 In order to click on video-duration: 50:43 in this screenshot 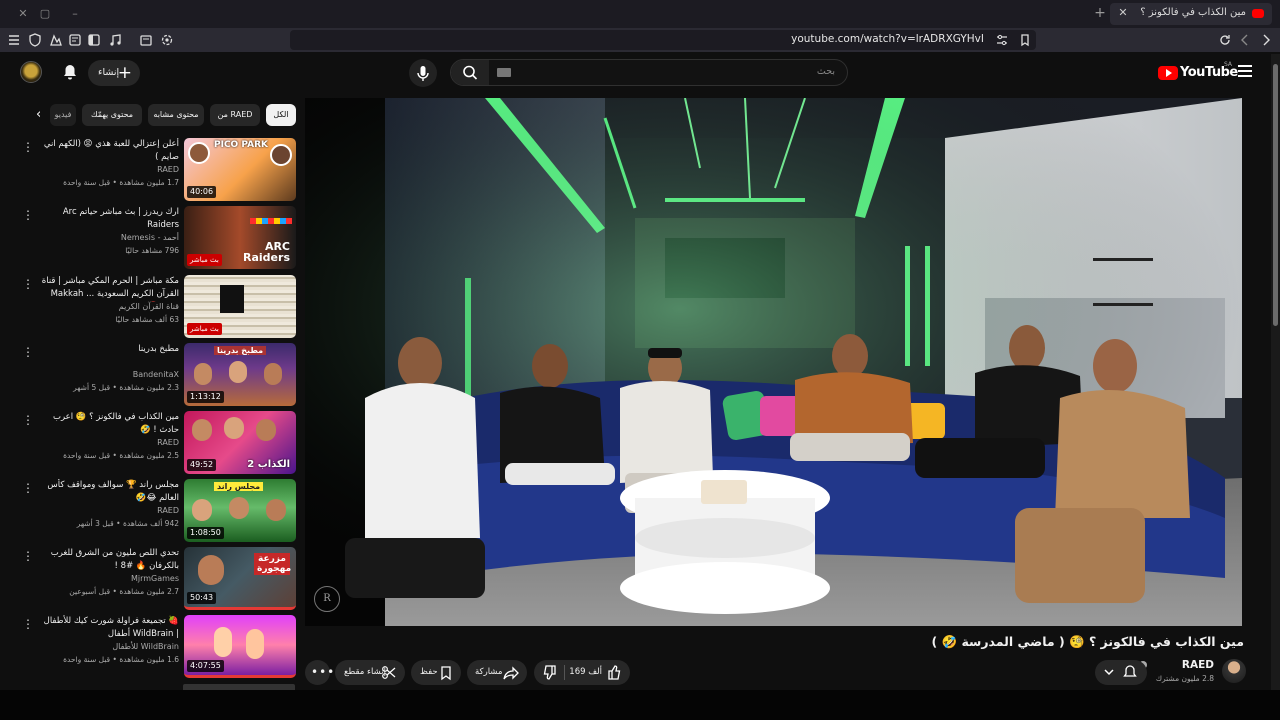, I will do `click(202, 598)`.